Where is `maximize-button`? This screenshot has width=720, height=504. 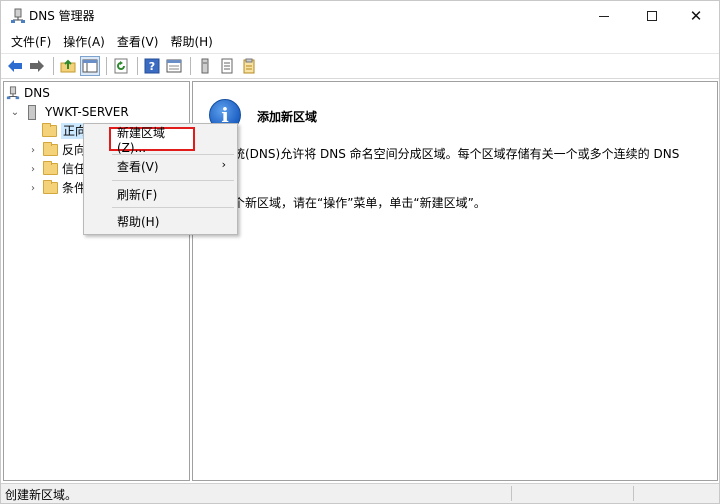
maximize-button is located at coordinates (652, 16).